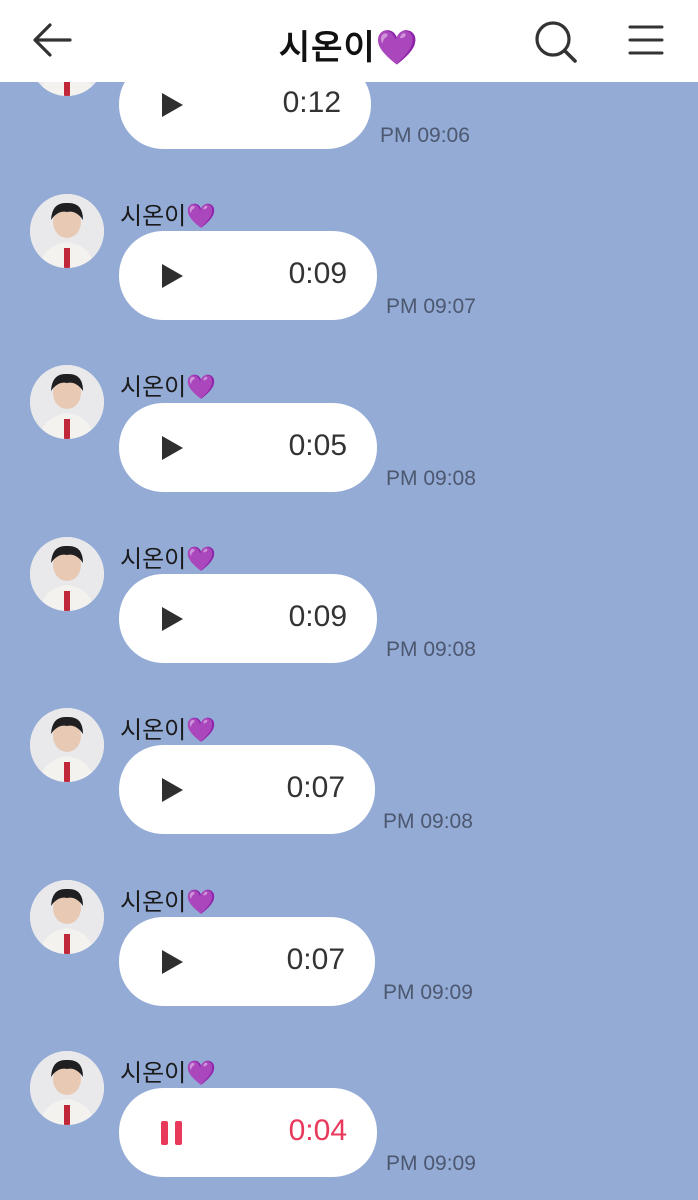 Image resolution: width=698 pixels, height=1200 pixels. I want to click on voice-duration: 0:04, so click(317, 1130).